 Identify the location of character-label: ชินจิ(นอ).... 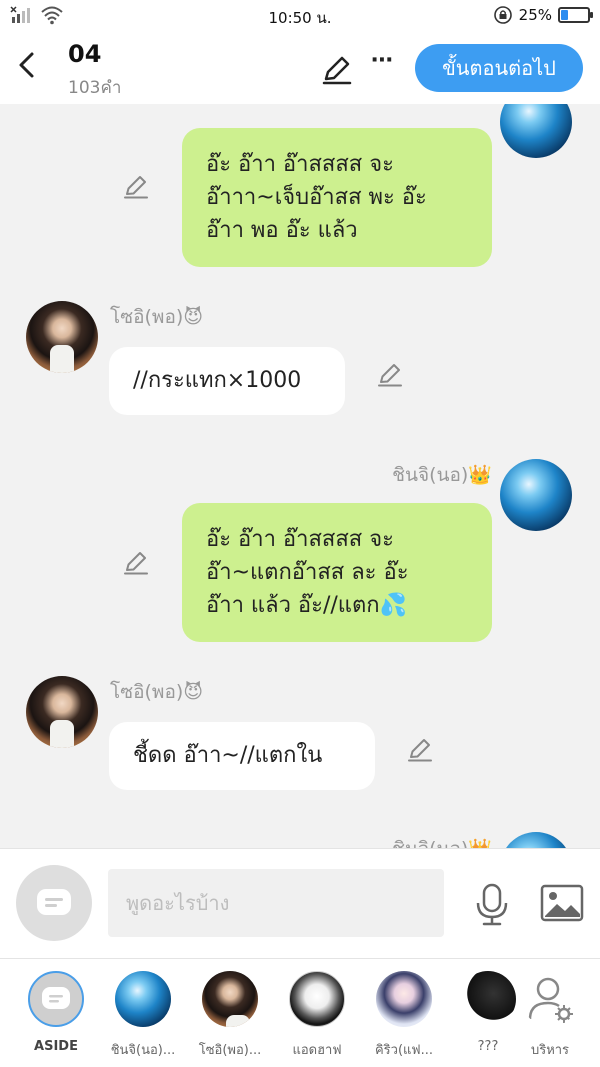
(143, 1050).